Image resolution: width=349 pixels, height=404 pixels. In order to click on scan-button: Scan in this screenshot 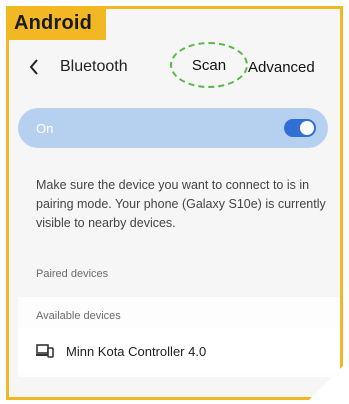, I will do `click(209, 65)`.